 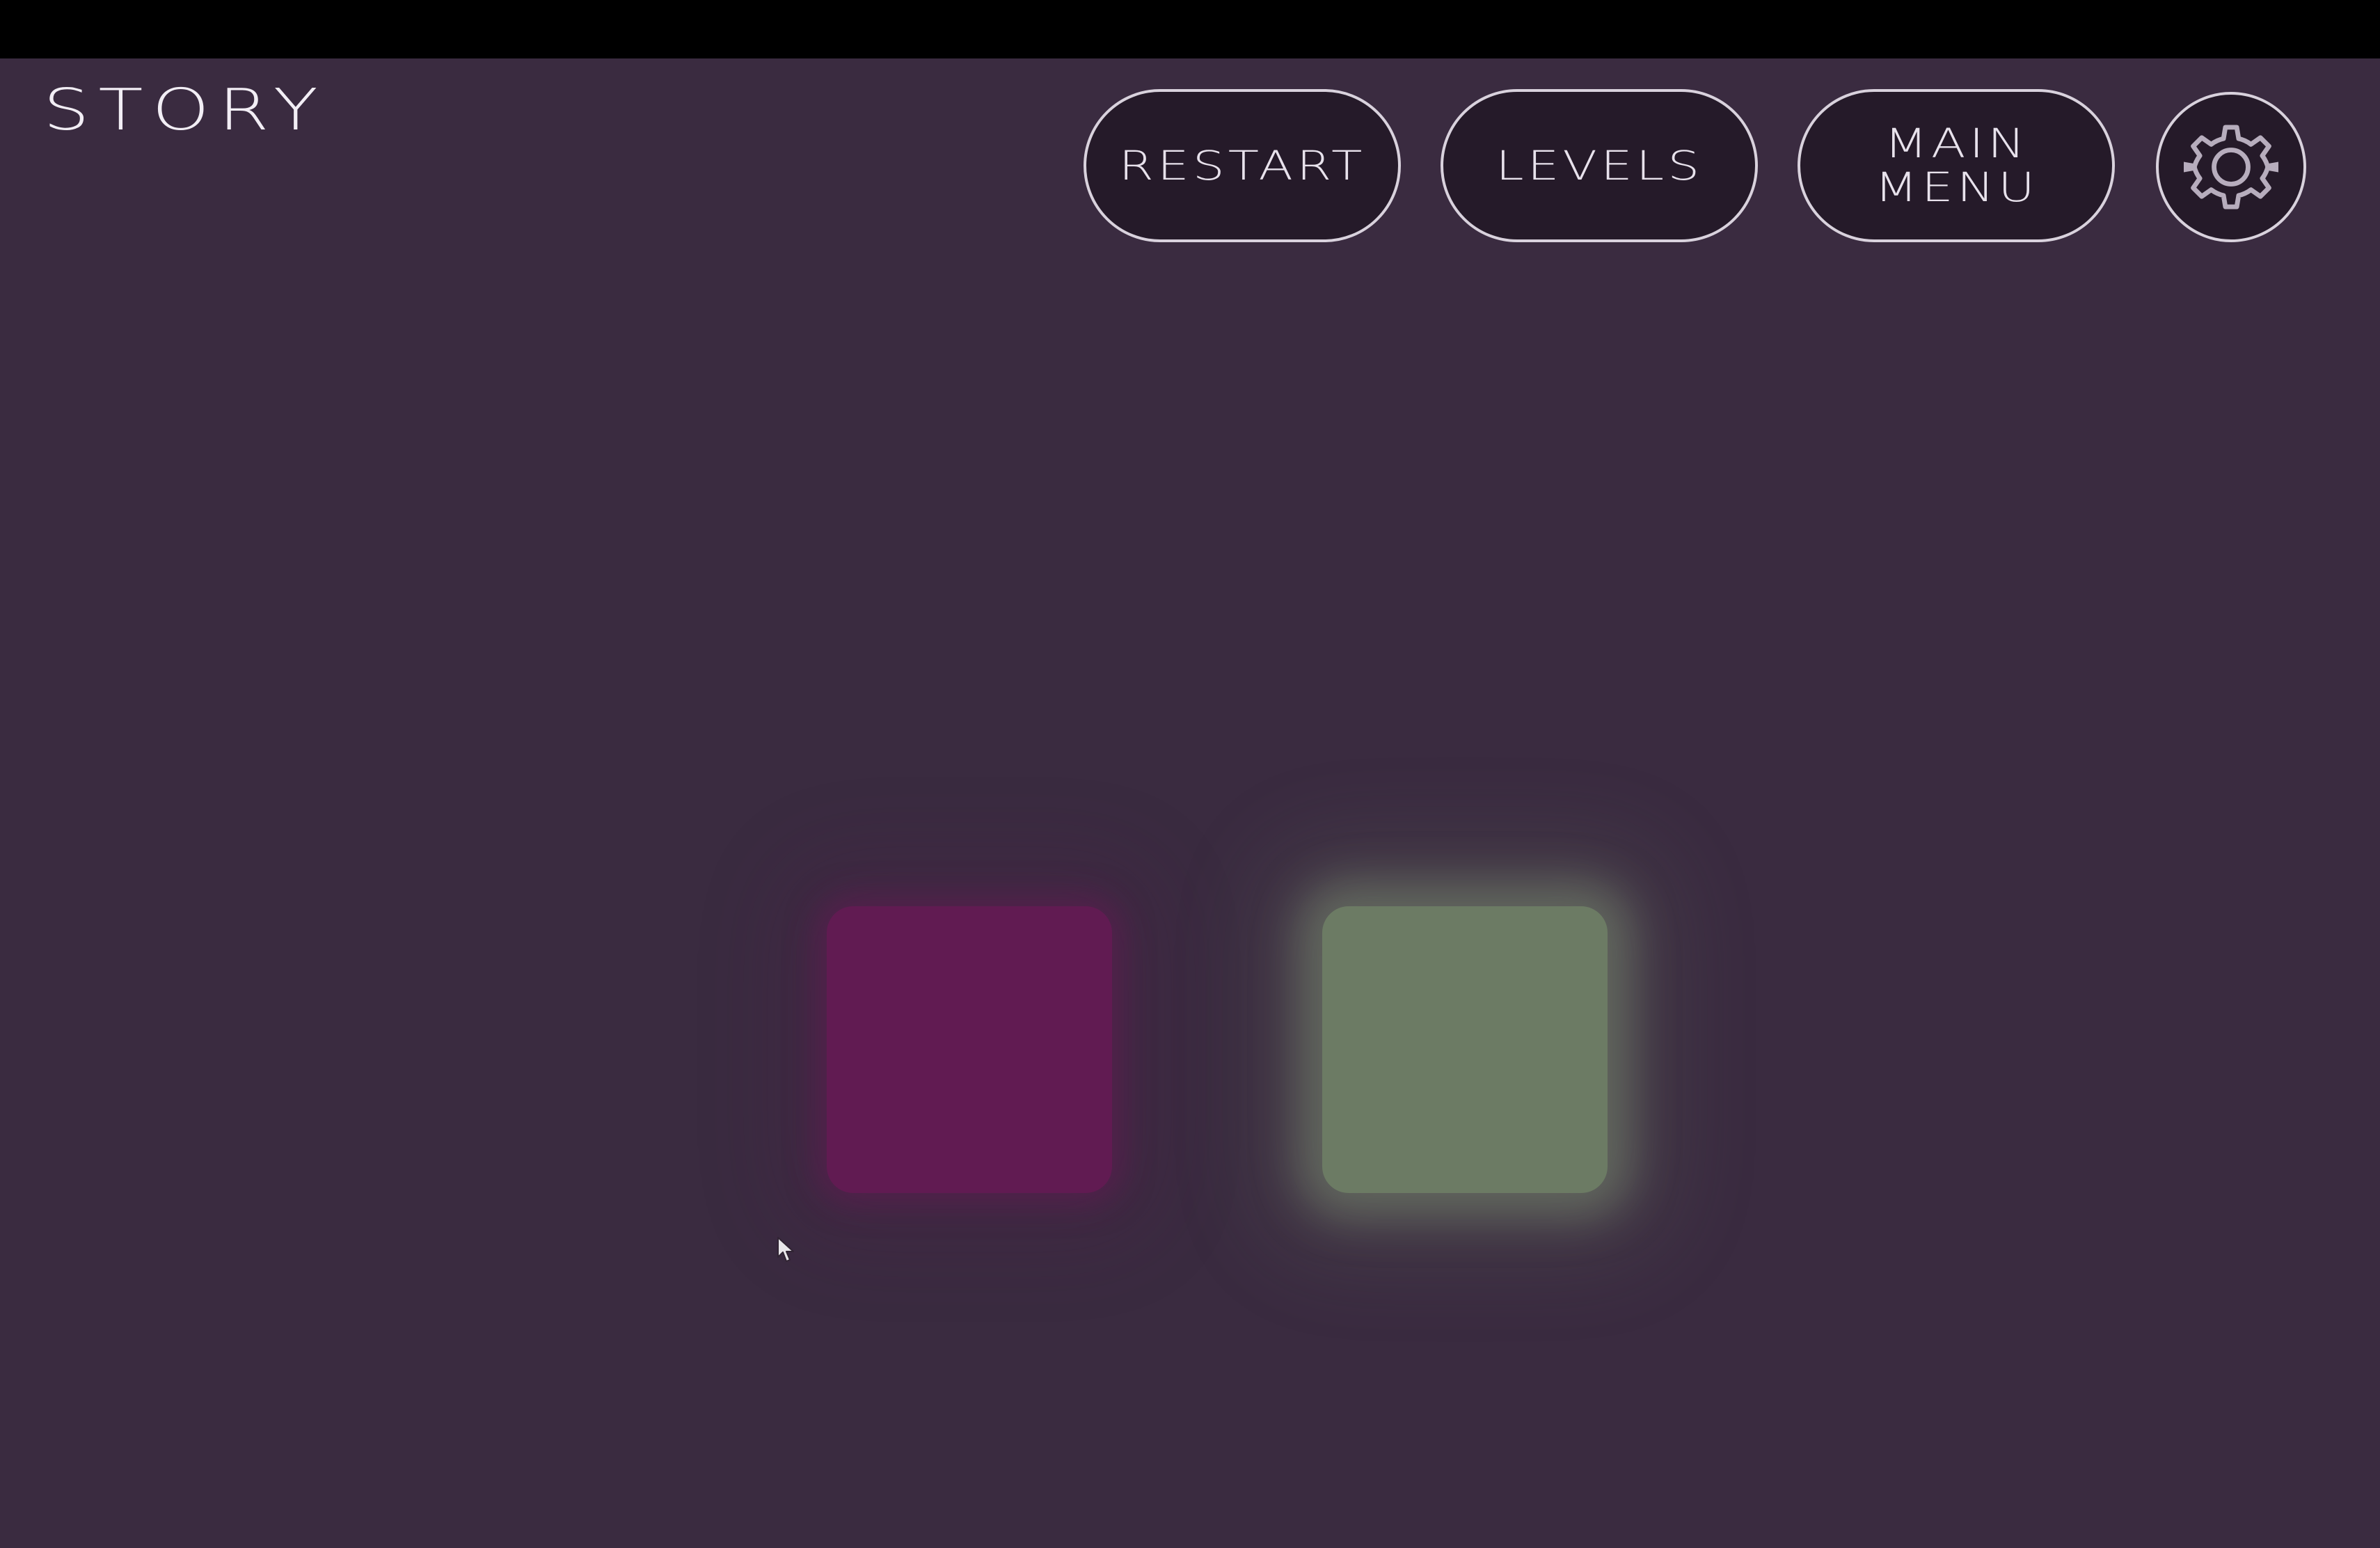 I want to click on top-toolbar: RESTART LEVELS MAIN MENU, so click(x=1190, y=167).